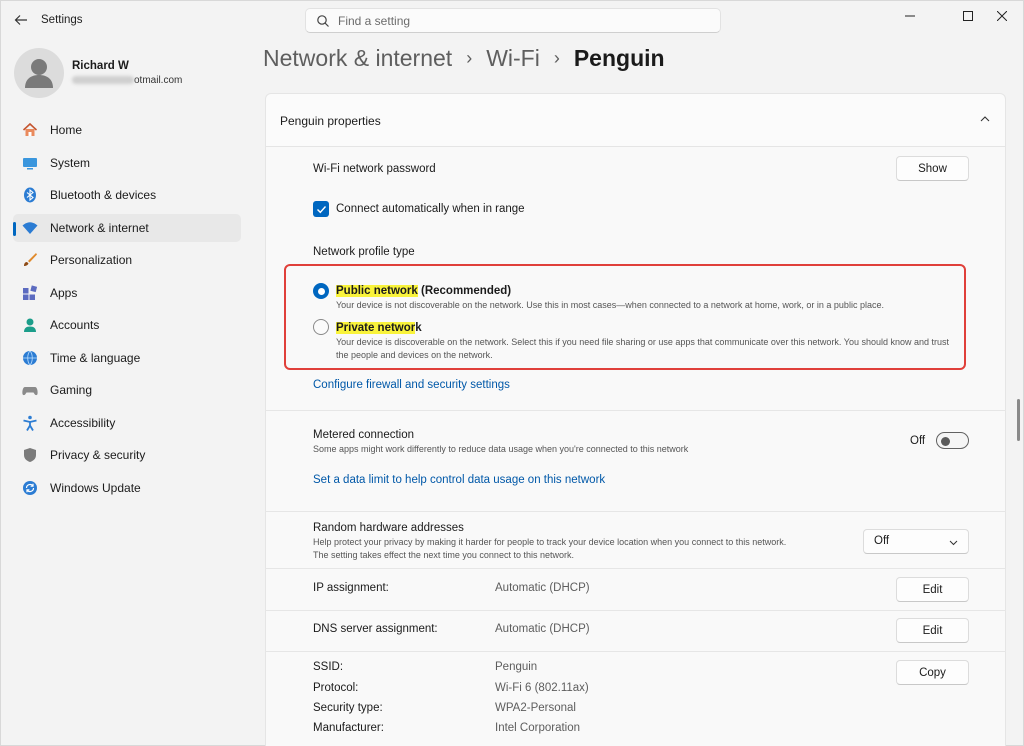 This screenshot has height=746, width=1024. Describe the element at coordinates (932, 630) in the screenshot. I see `edit-dns-button: Edit` at that location.